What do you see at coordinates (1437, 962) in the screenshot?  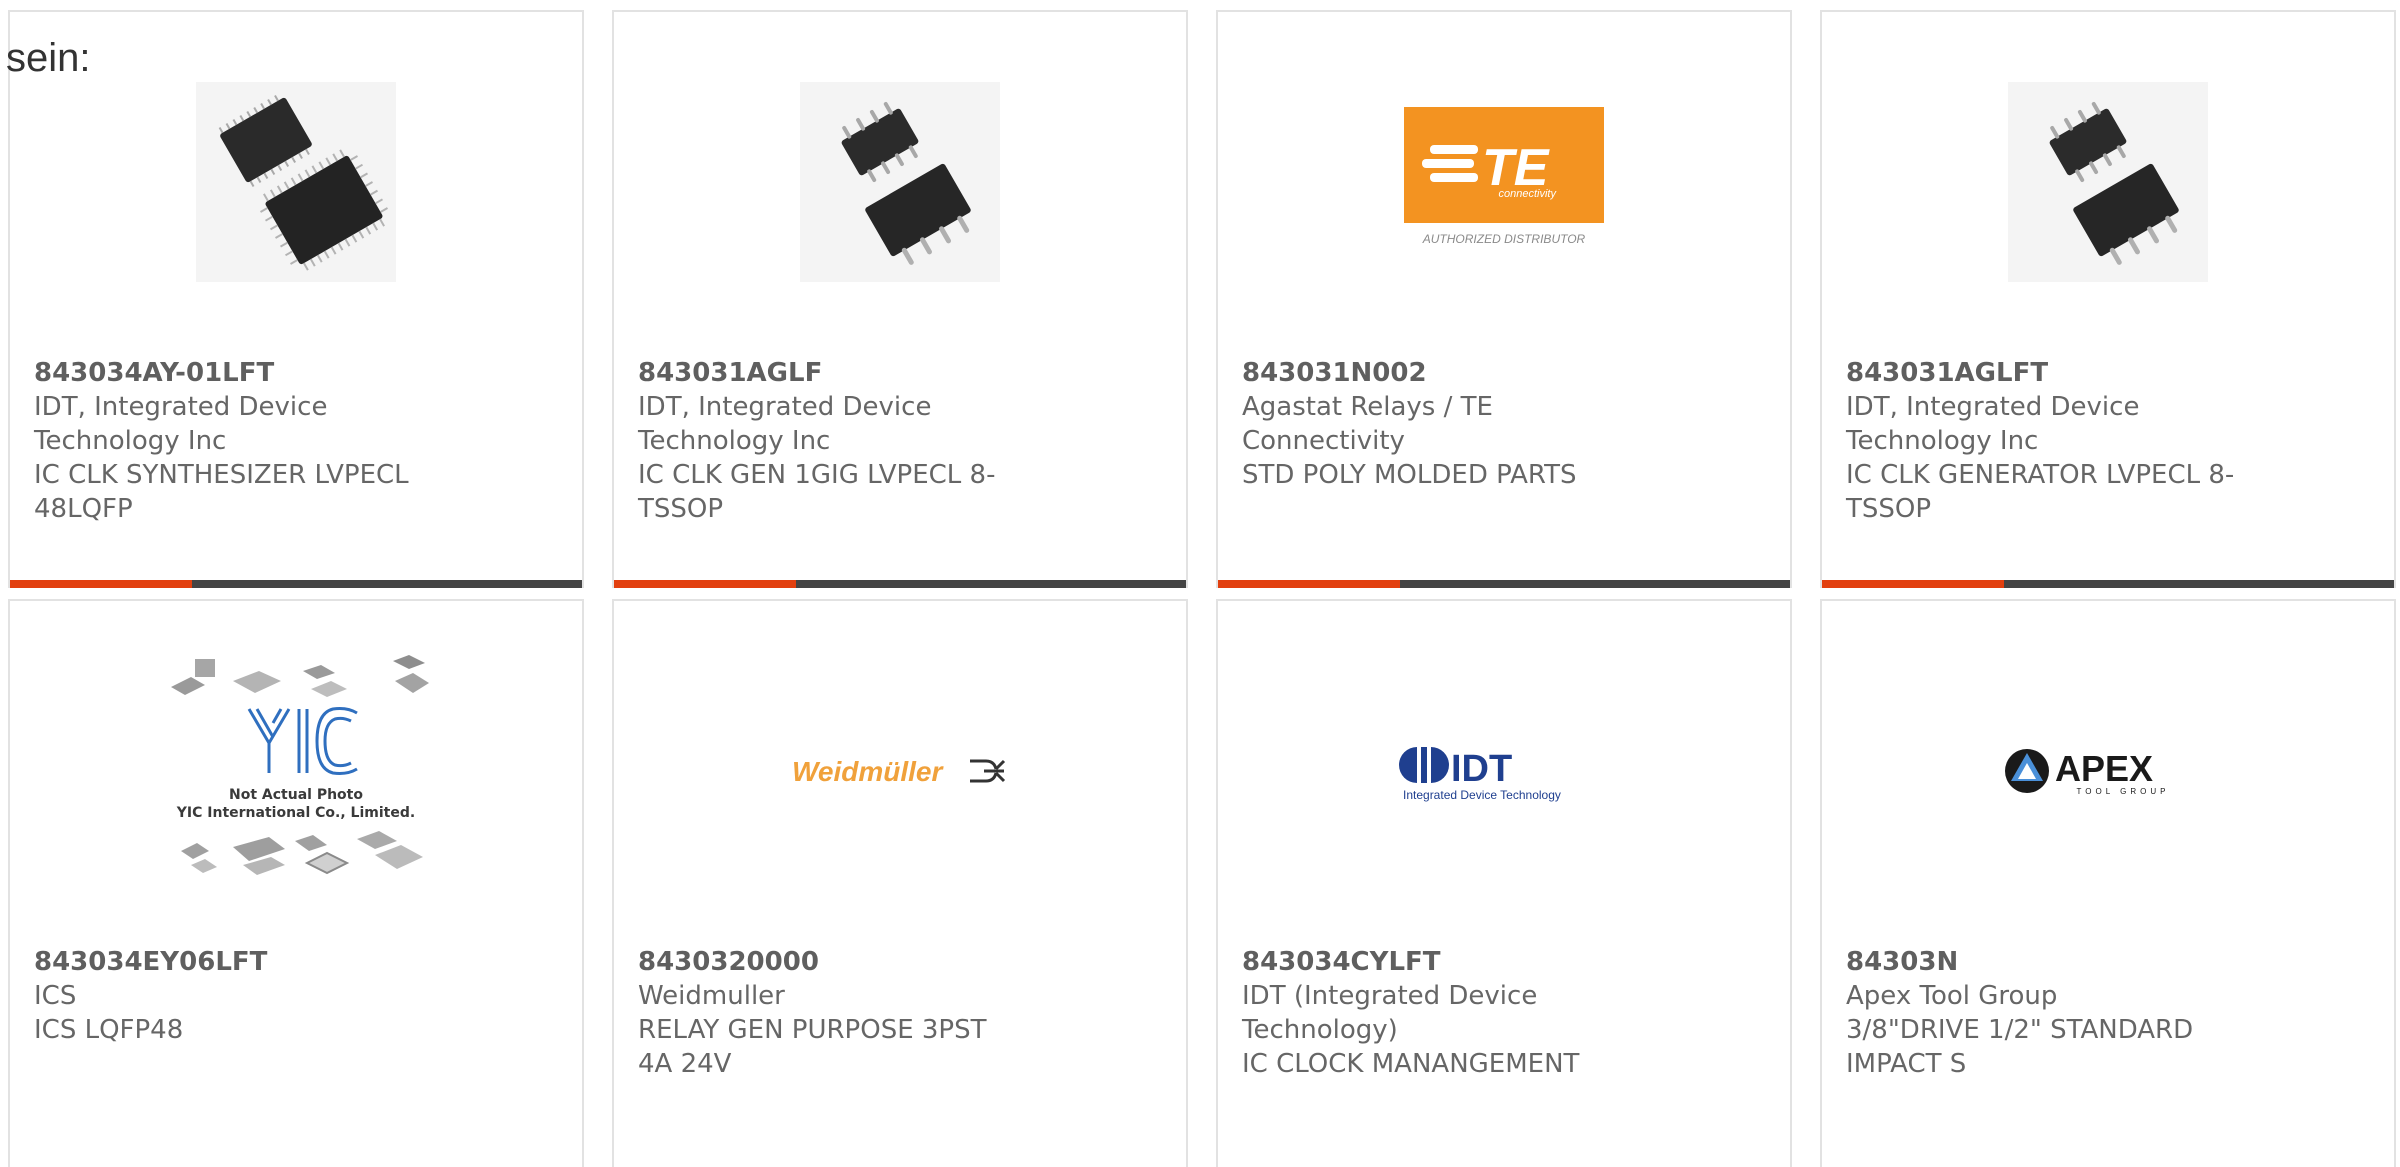 I see `part-number-link: 843034CYLFT` at bounding box center [1437, 962].